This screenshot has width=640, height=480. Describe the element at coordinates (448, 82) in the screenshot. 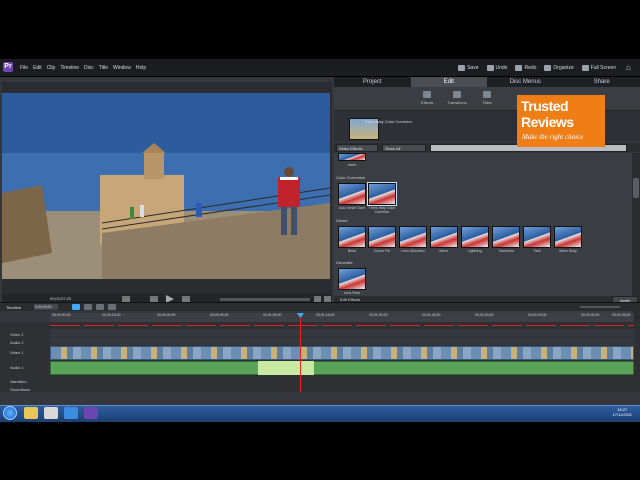

I see `tab-edit: Edit` at that location.